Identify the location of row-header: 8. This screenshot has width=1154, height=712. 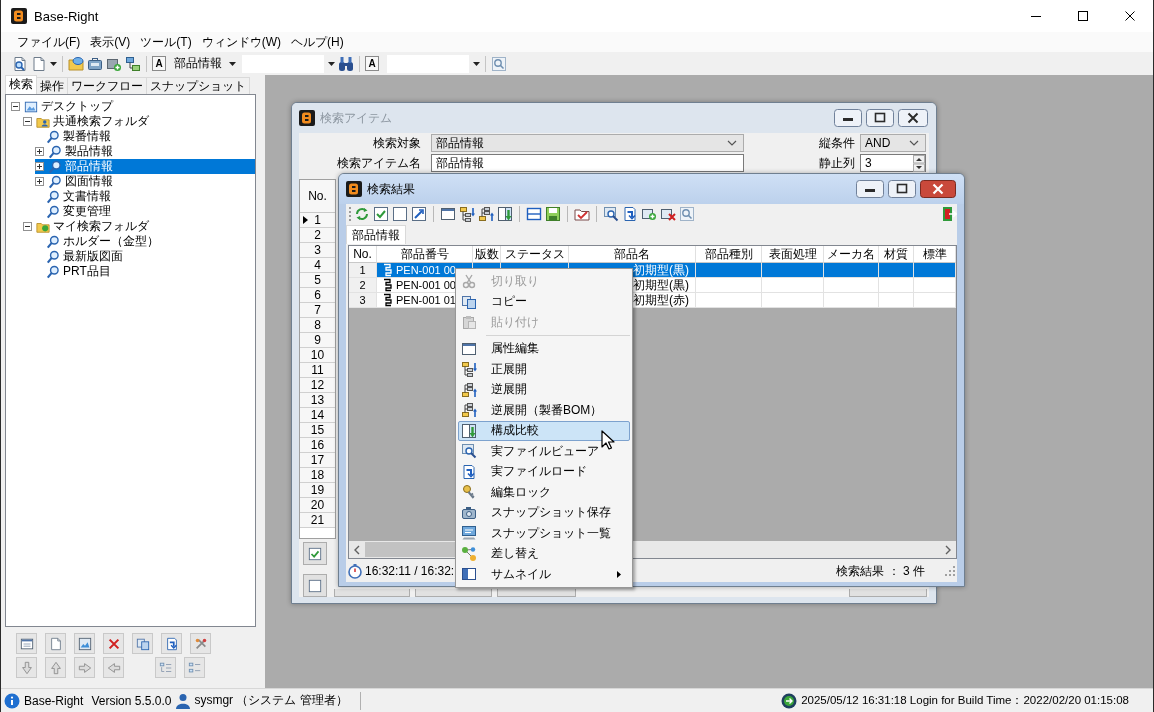
(317, 325).